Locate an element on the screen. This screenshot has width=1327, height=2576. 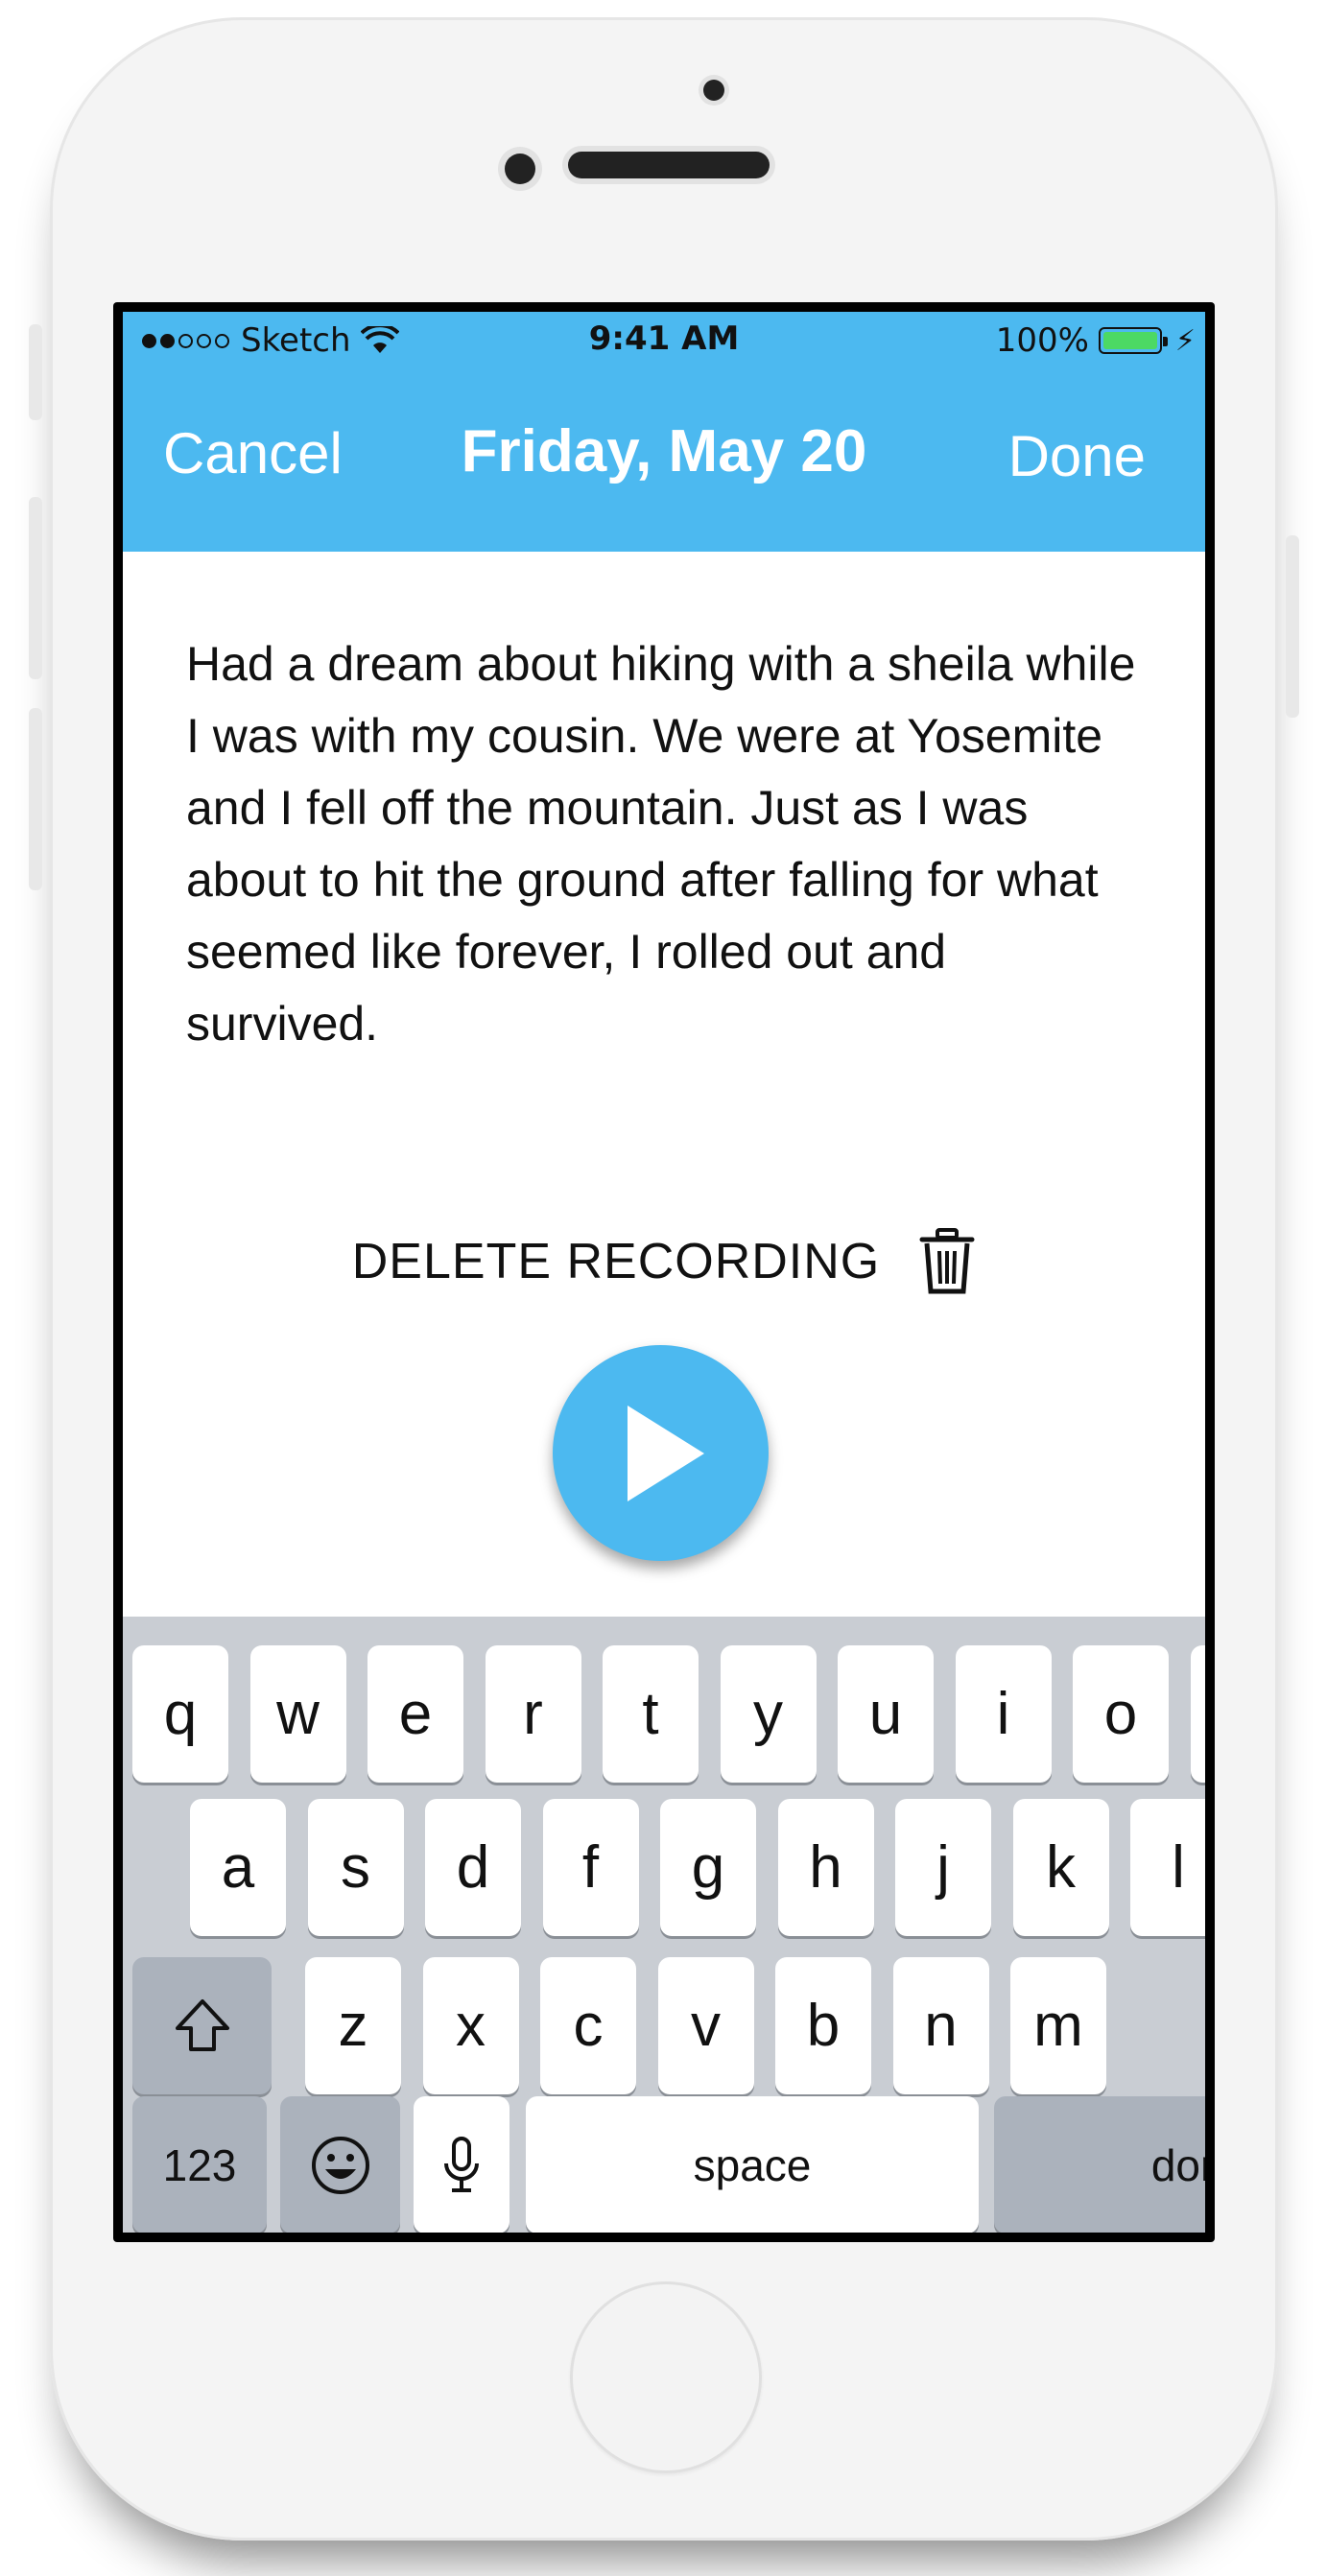
battery-icon is located at coordinates (1133, 341).